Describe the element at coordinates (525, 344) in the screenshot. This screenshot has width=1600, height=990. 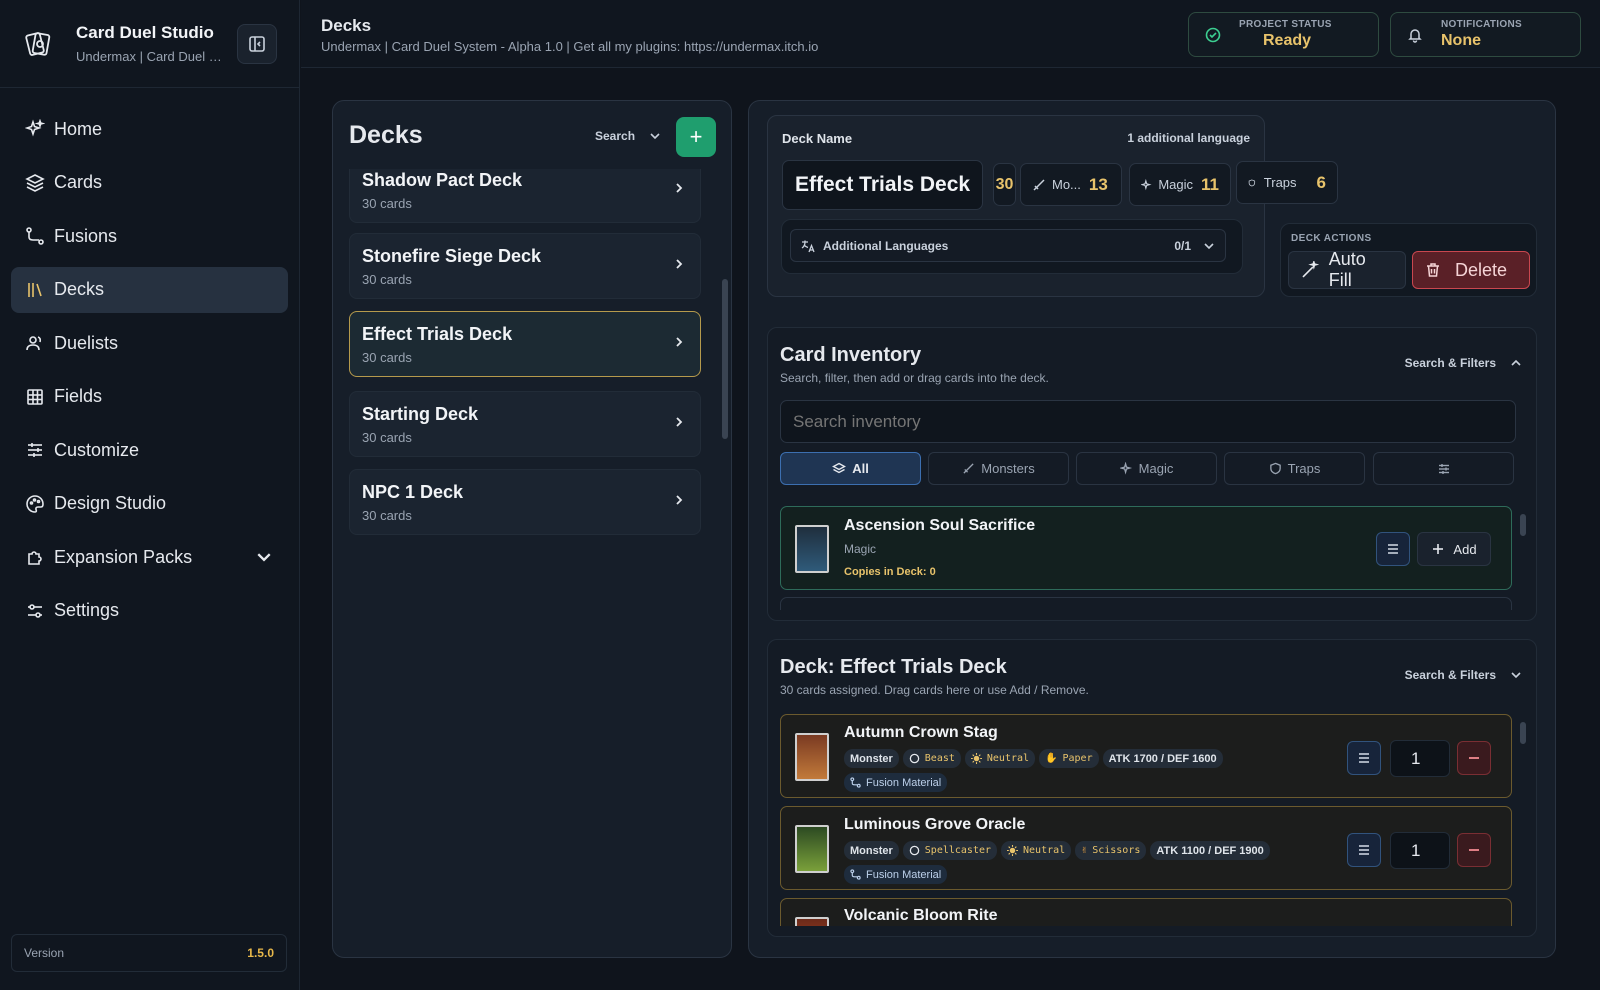
I see `deck-list-item-selected: Effect Trials Deck 30 cards` at that location.